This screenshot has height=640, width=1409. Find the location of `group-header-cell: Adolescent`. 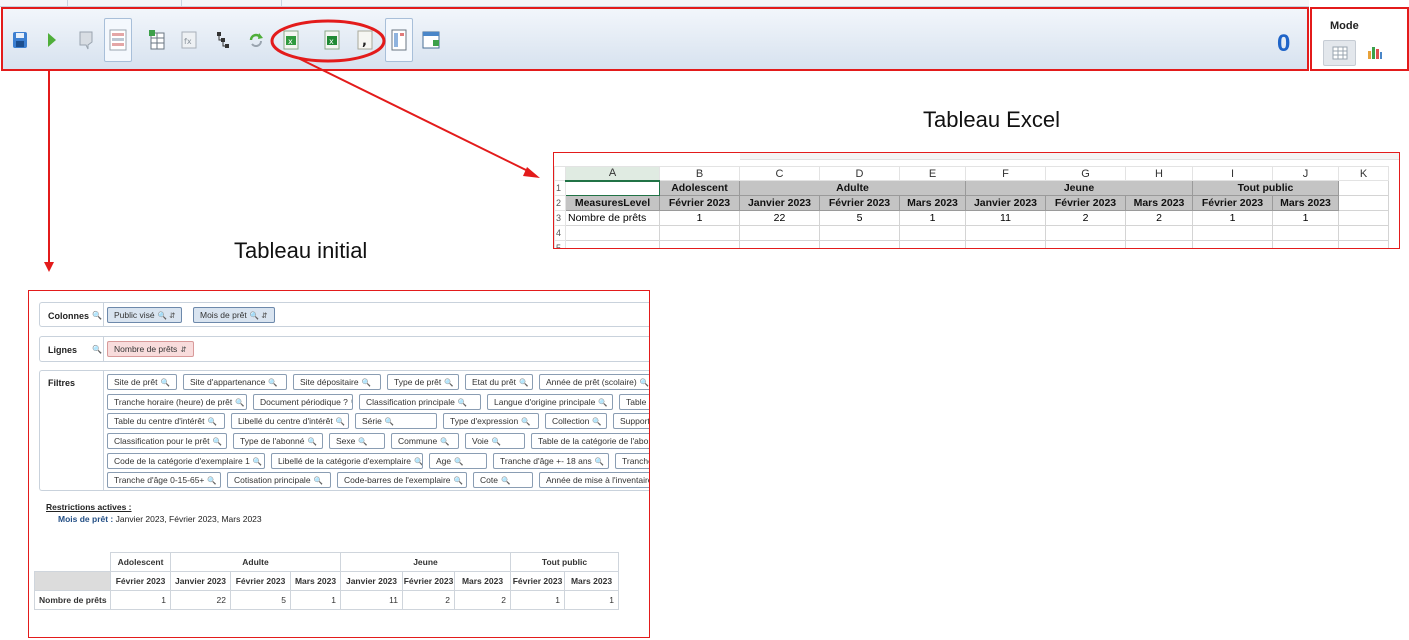

group-header-cell: Adolescent is located at coordinates (699, 188).